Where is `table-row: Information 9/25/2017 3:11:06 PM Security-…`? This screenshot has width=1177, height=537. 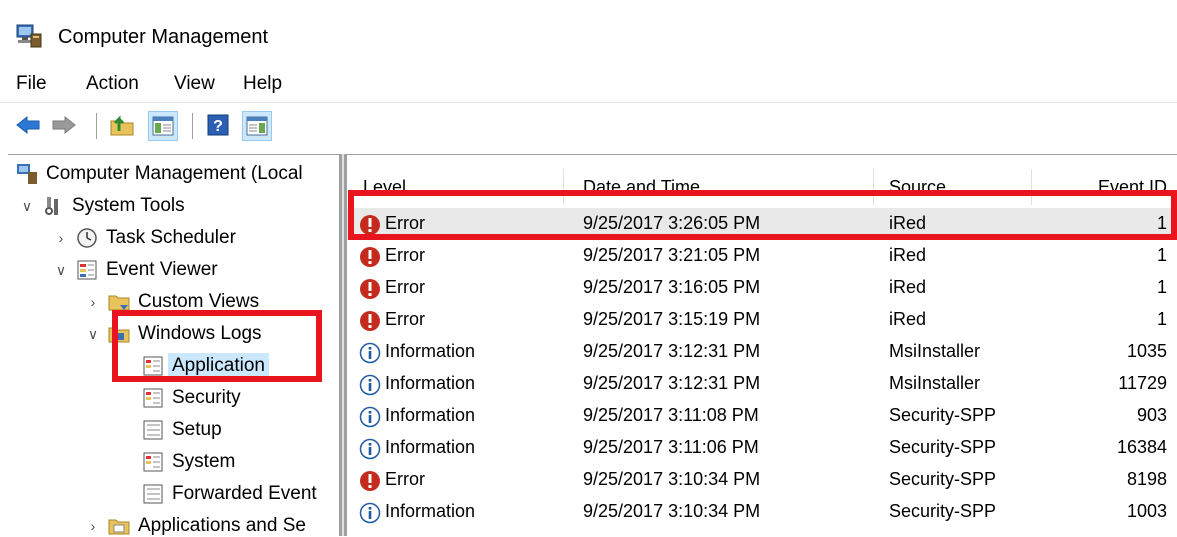 table-row: Information 9/25/2017 3:11:06 PM Security-… is located at coordinates (762, 448).